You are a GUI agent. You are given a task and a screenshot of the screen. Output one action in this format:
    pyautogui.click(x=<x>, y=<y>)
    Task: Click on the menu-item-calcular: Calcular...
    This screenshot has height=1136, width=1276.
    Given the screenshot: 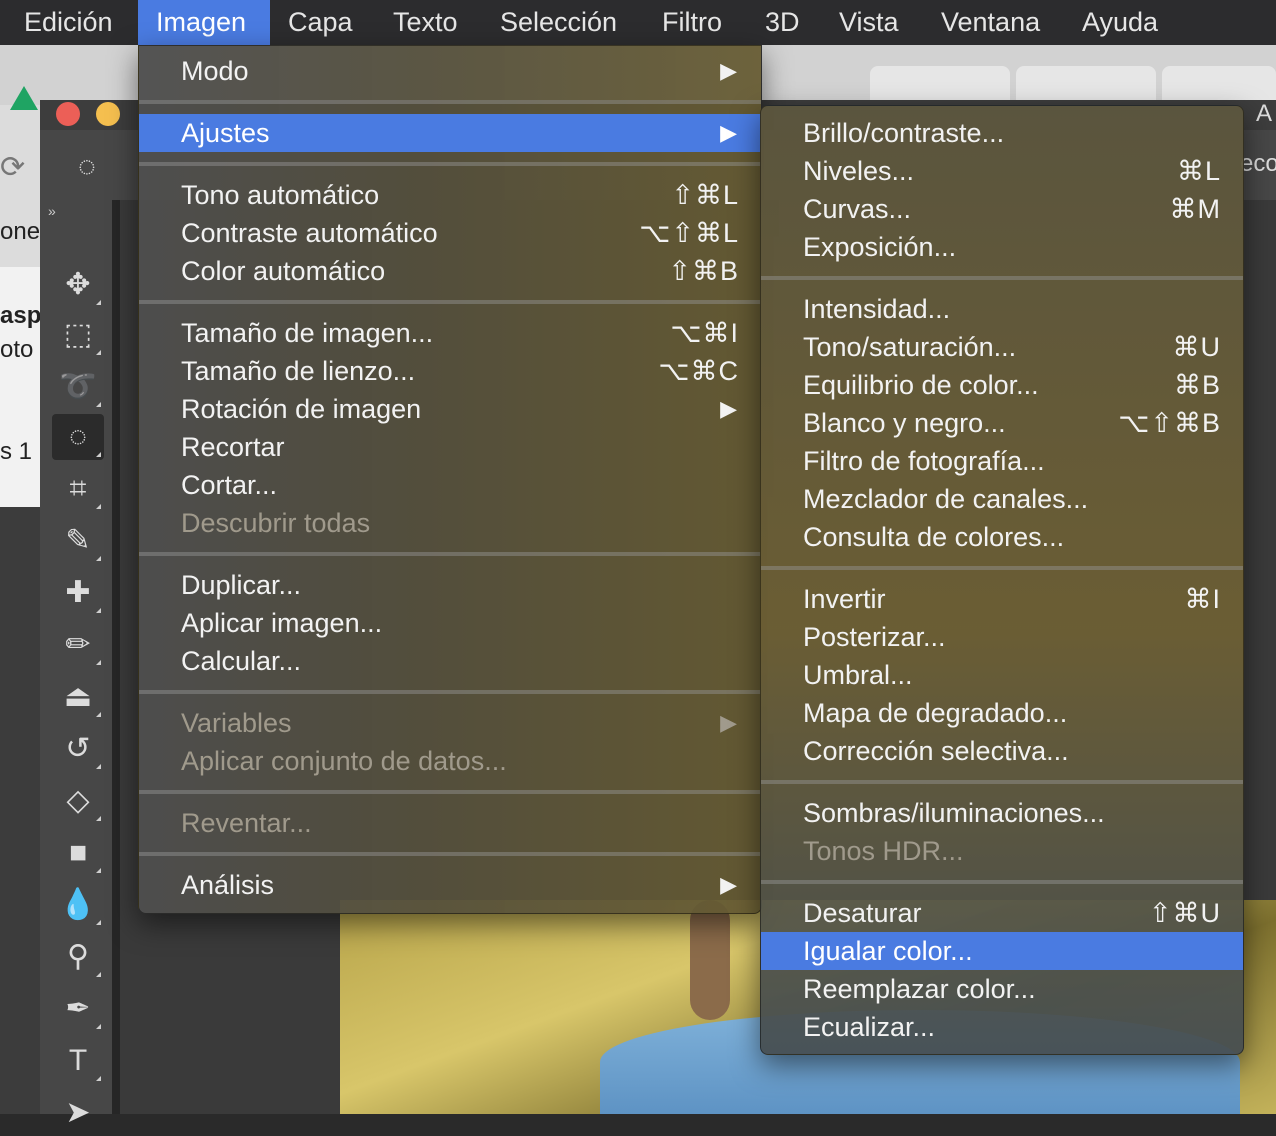 What is the action you would take?
    pyautogui.click(x=450, y=661)
    